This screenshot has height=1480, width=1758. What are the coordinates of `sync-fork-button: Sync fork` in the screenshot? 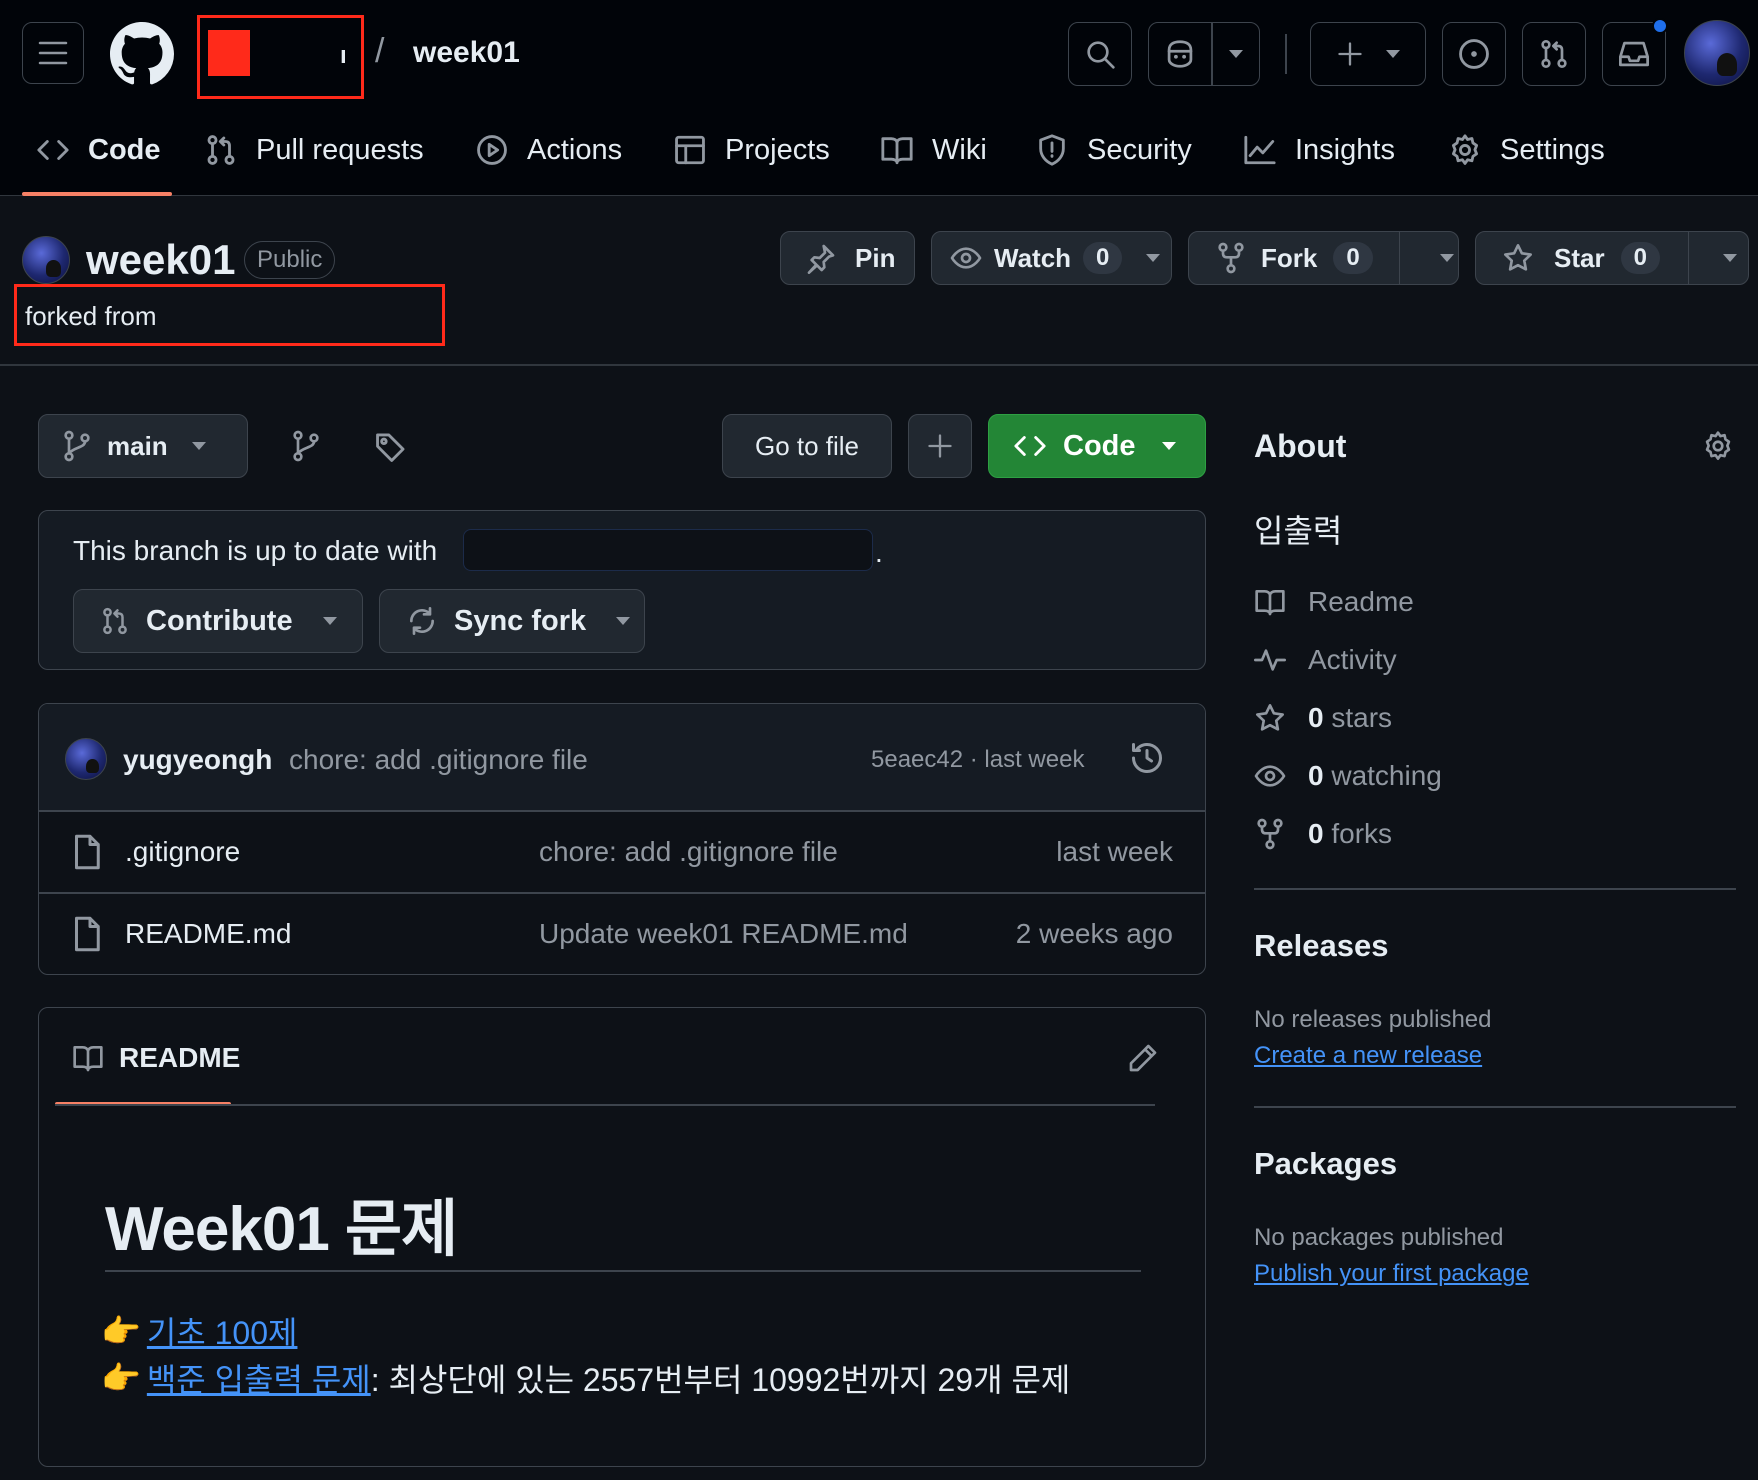 It's located at (512, 621).